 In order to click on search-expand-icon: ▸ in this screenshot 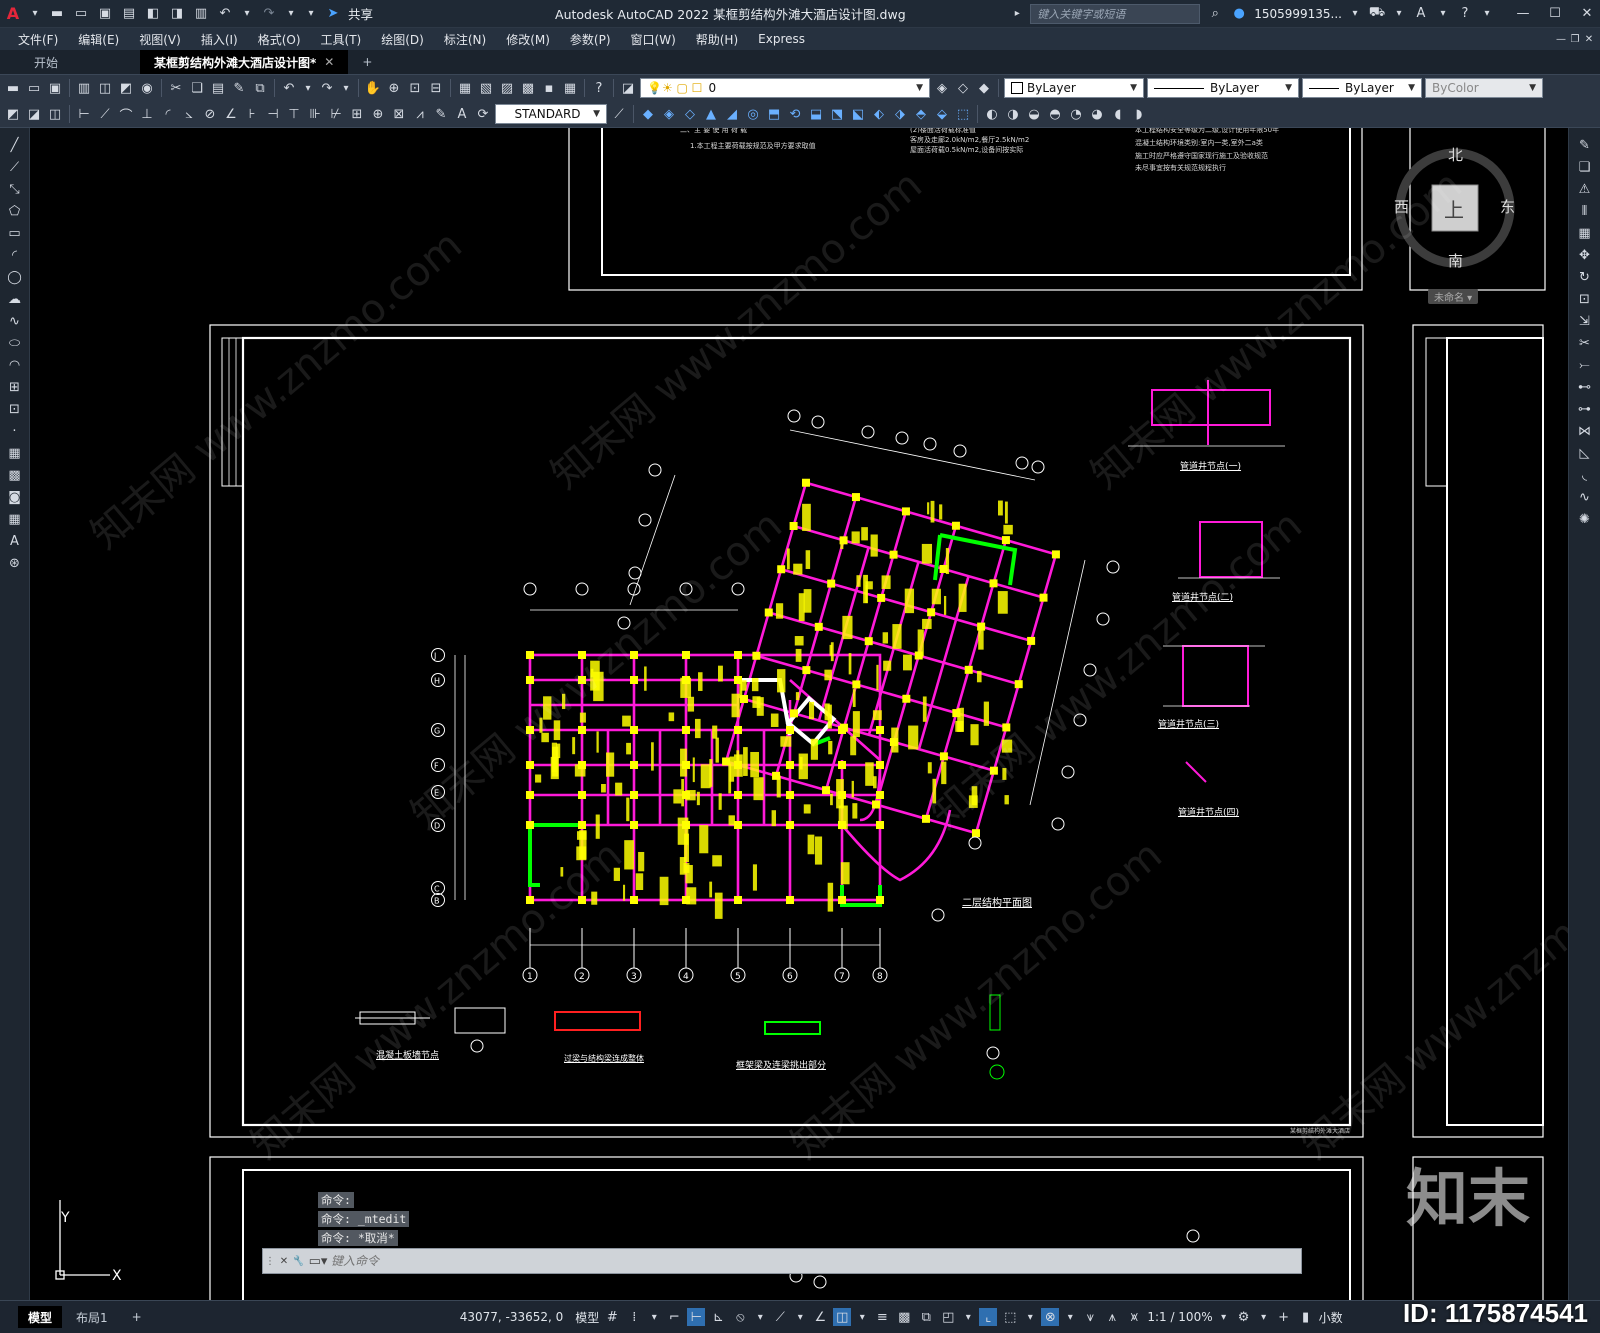, I will do `click(1017, 14)`.